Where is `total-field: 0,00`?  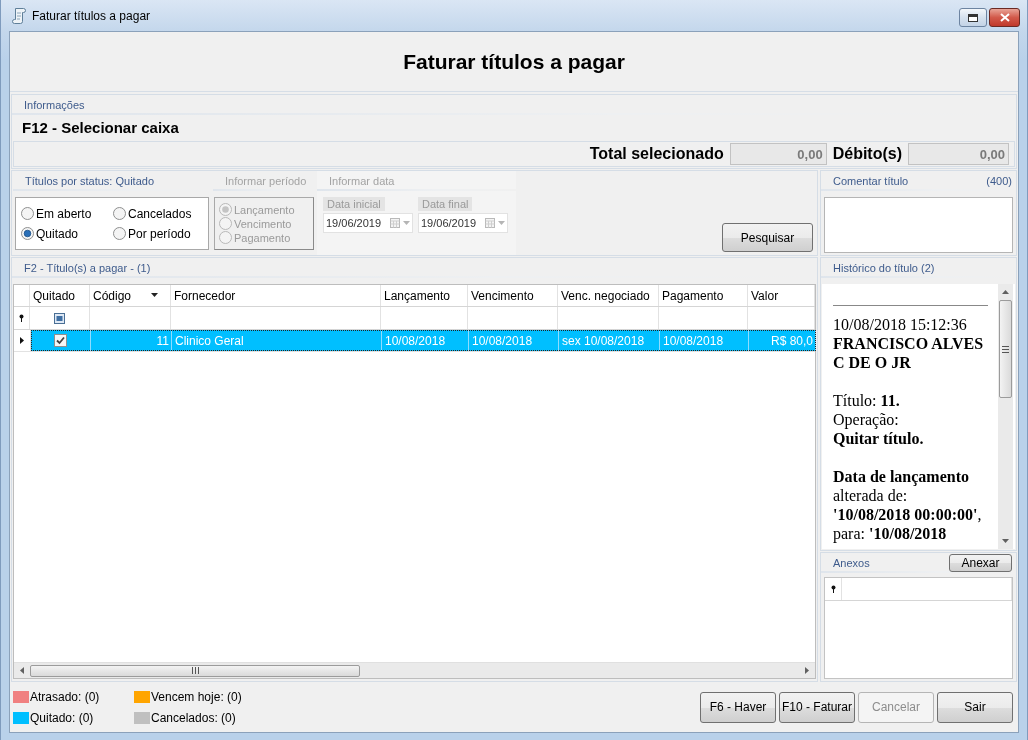 total-field: 0,00 is located at coordinates (778, 154).